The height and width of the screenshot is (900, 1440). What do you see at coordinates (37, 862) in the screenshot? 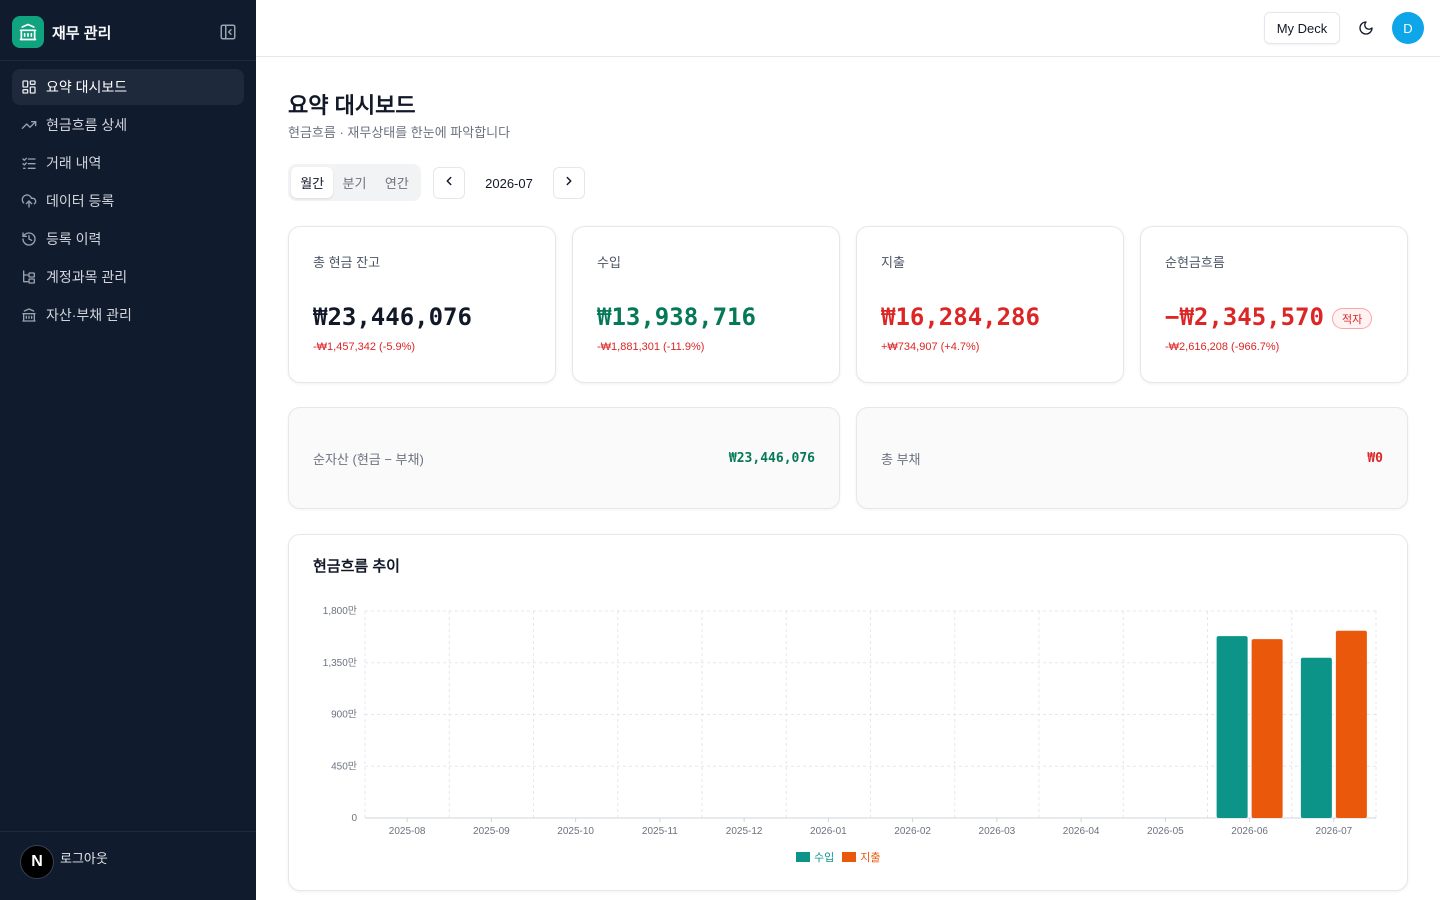
I see `user-avatar: N` at bounding box center [37, 862].